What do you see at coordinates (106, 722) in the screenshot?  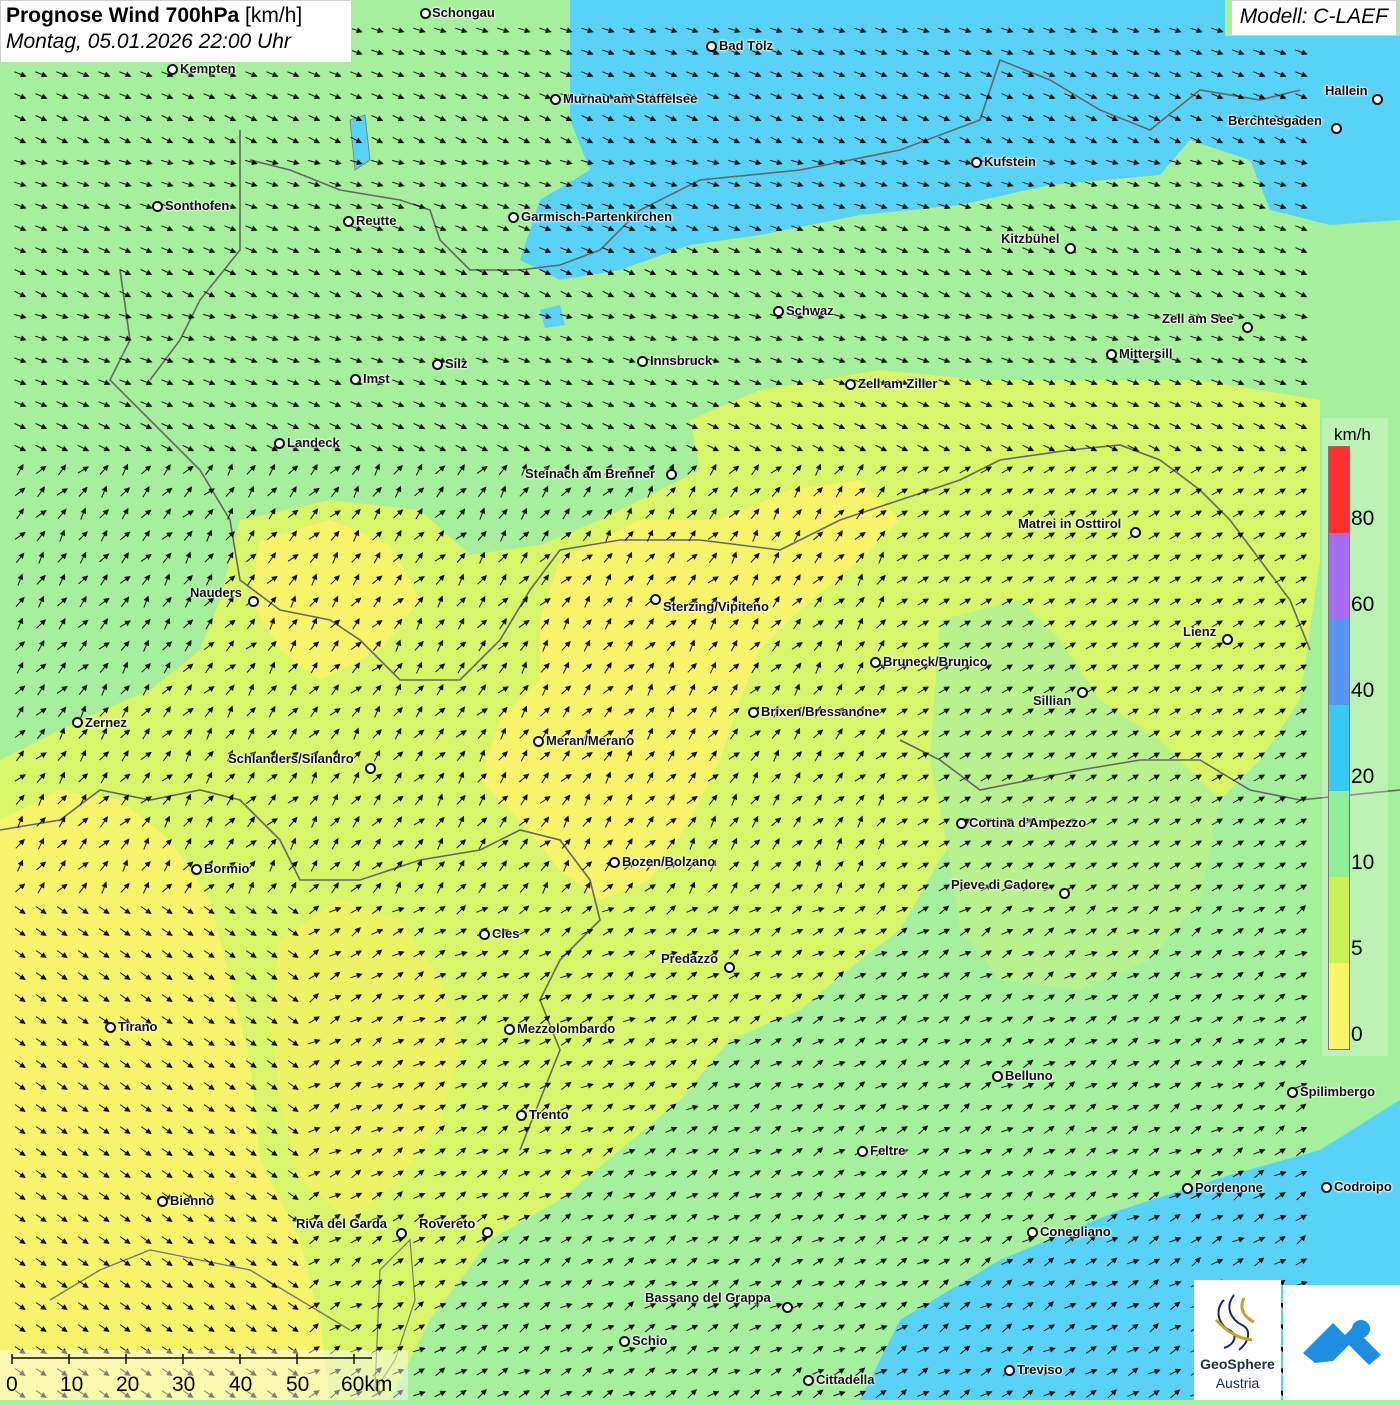 I see `city-label: Zernez` at bounding box center [106, 722].